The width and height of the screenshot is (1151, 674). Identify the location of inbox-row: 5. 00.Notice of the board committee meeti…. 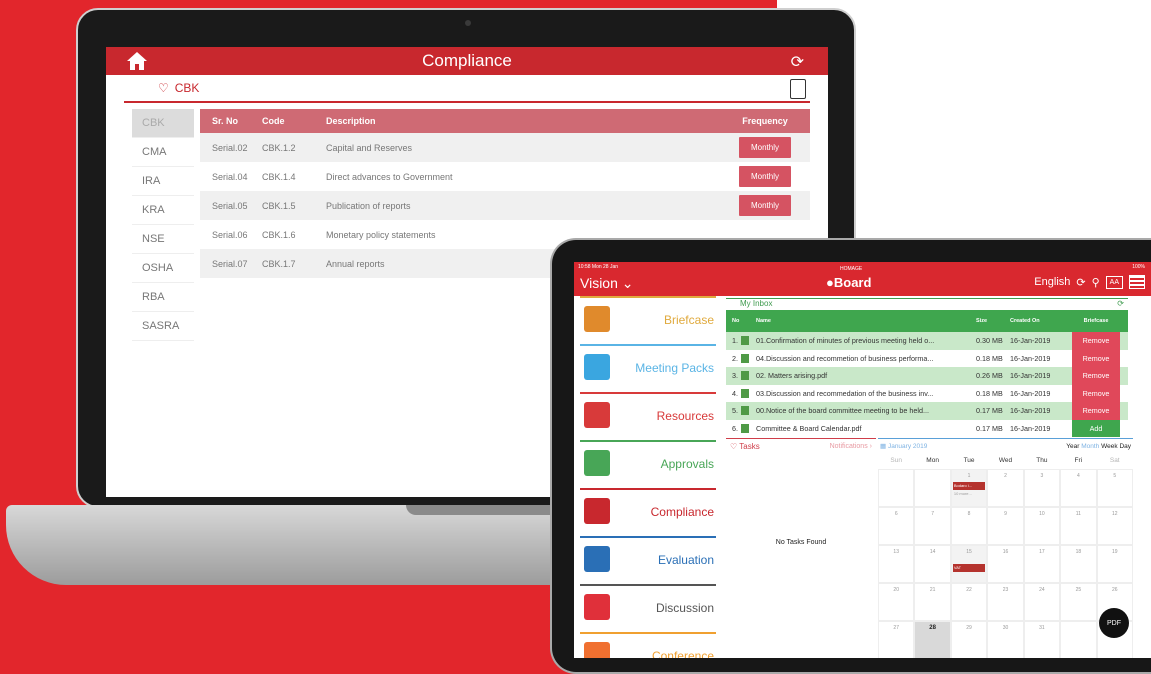
(927, 411).